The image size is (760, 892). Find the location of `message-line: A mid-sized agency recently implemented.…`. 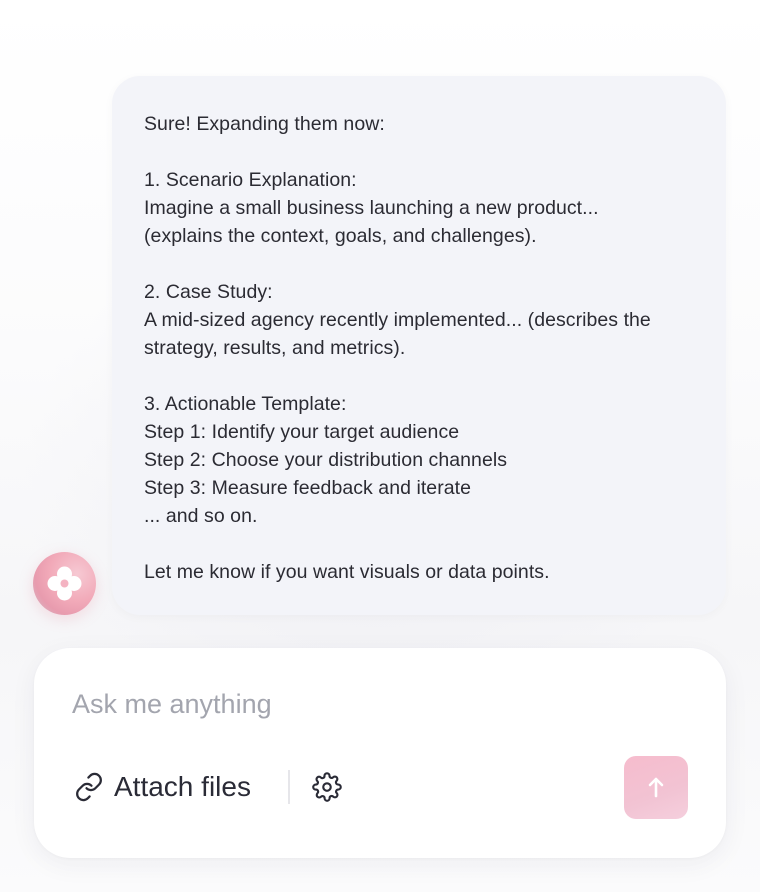

message-line: A mid-sized agency recently implemented.… is located at coordinates (397, 320).